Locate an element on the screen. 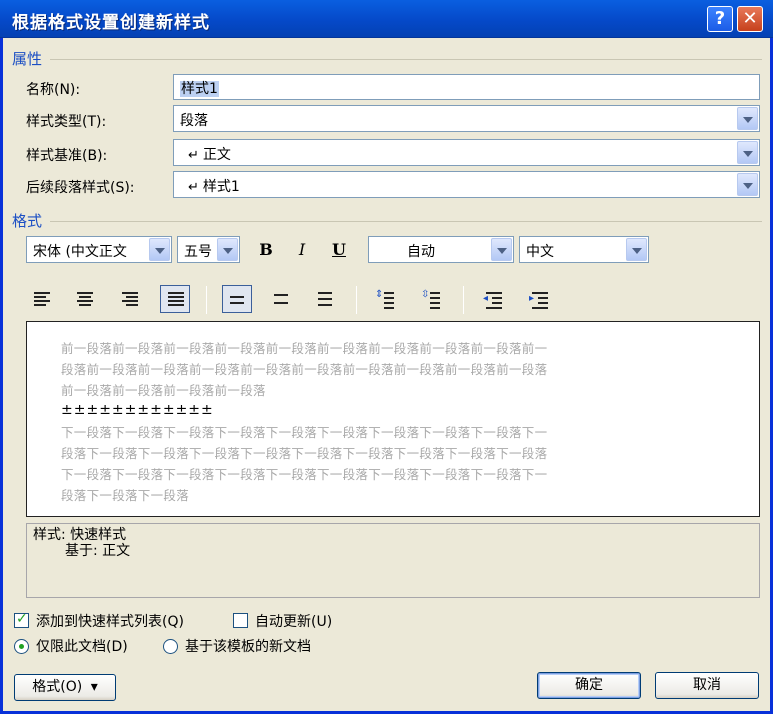 The width and height of the screenshot is (773, 714). cancel-button: 取消 is located at coordinates (707, 685).